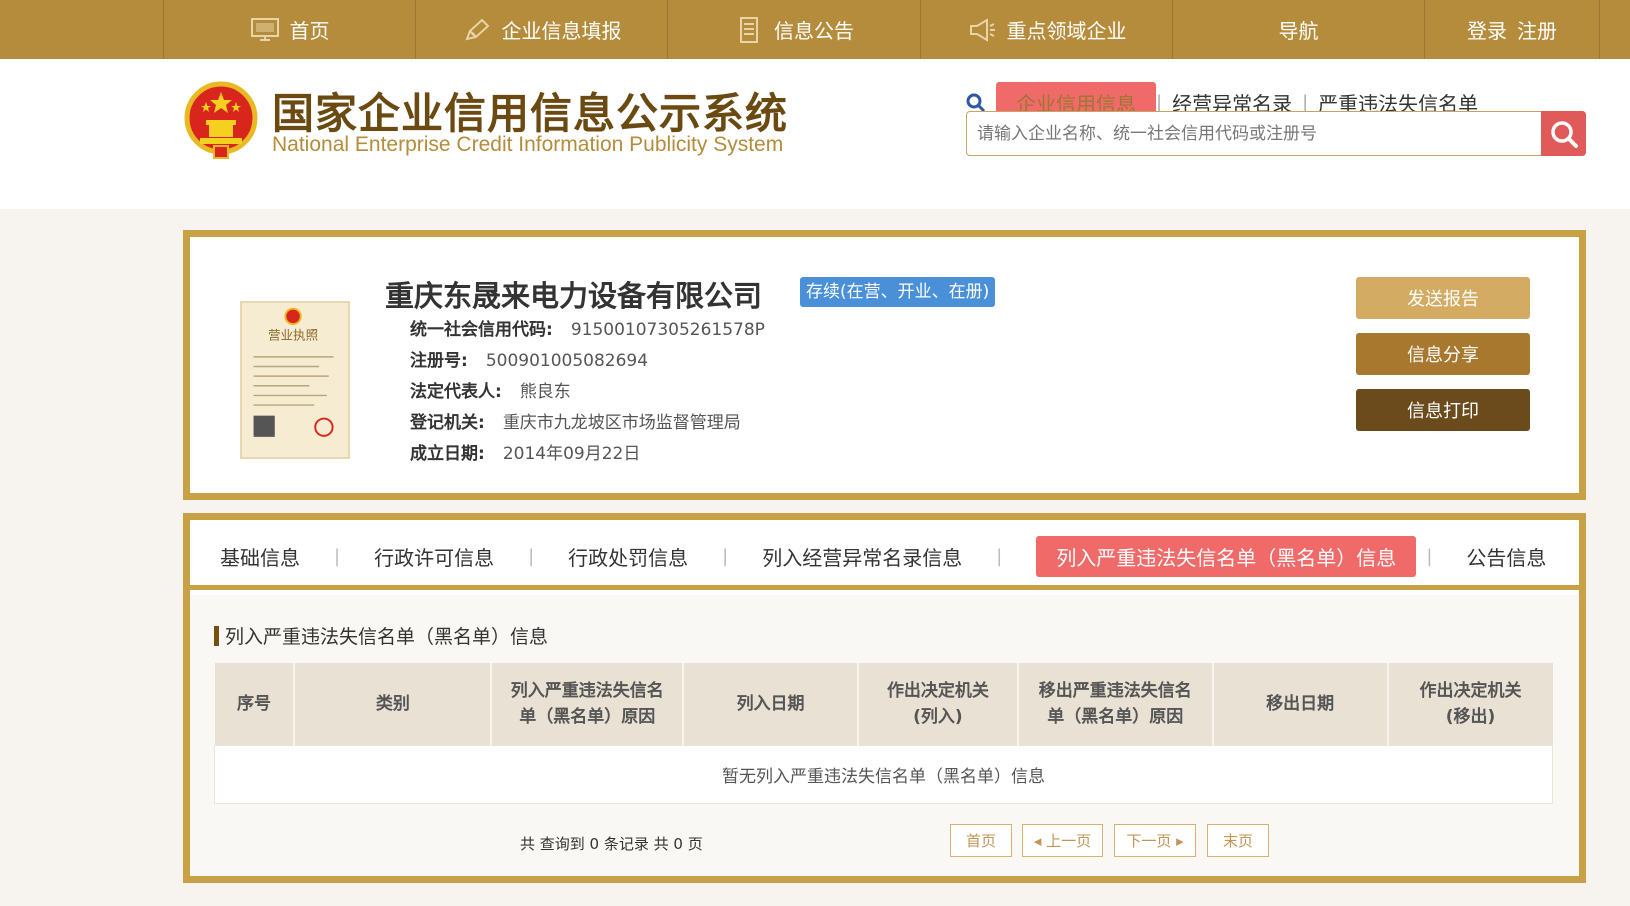  I want to click on nav-label-navigation: 导航, so click(1298, 31).